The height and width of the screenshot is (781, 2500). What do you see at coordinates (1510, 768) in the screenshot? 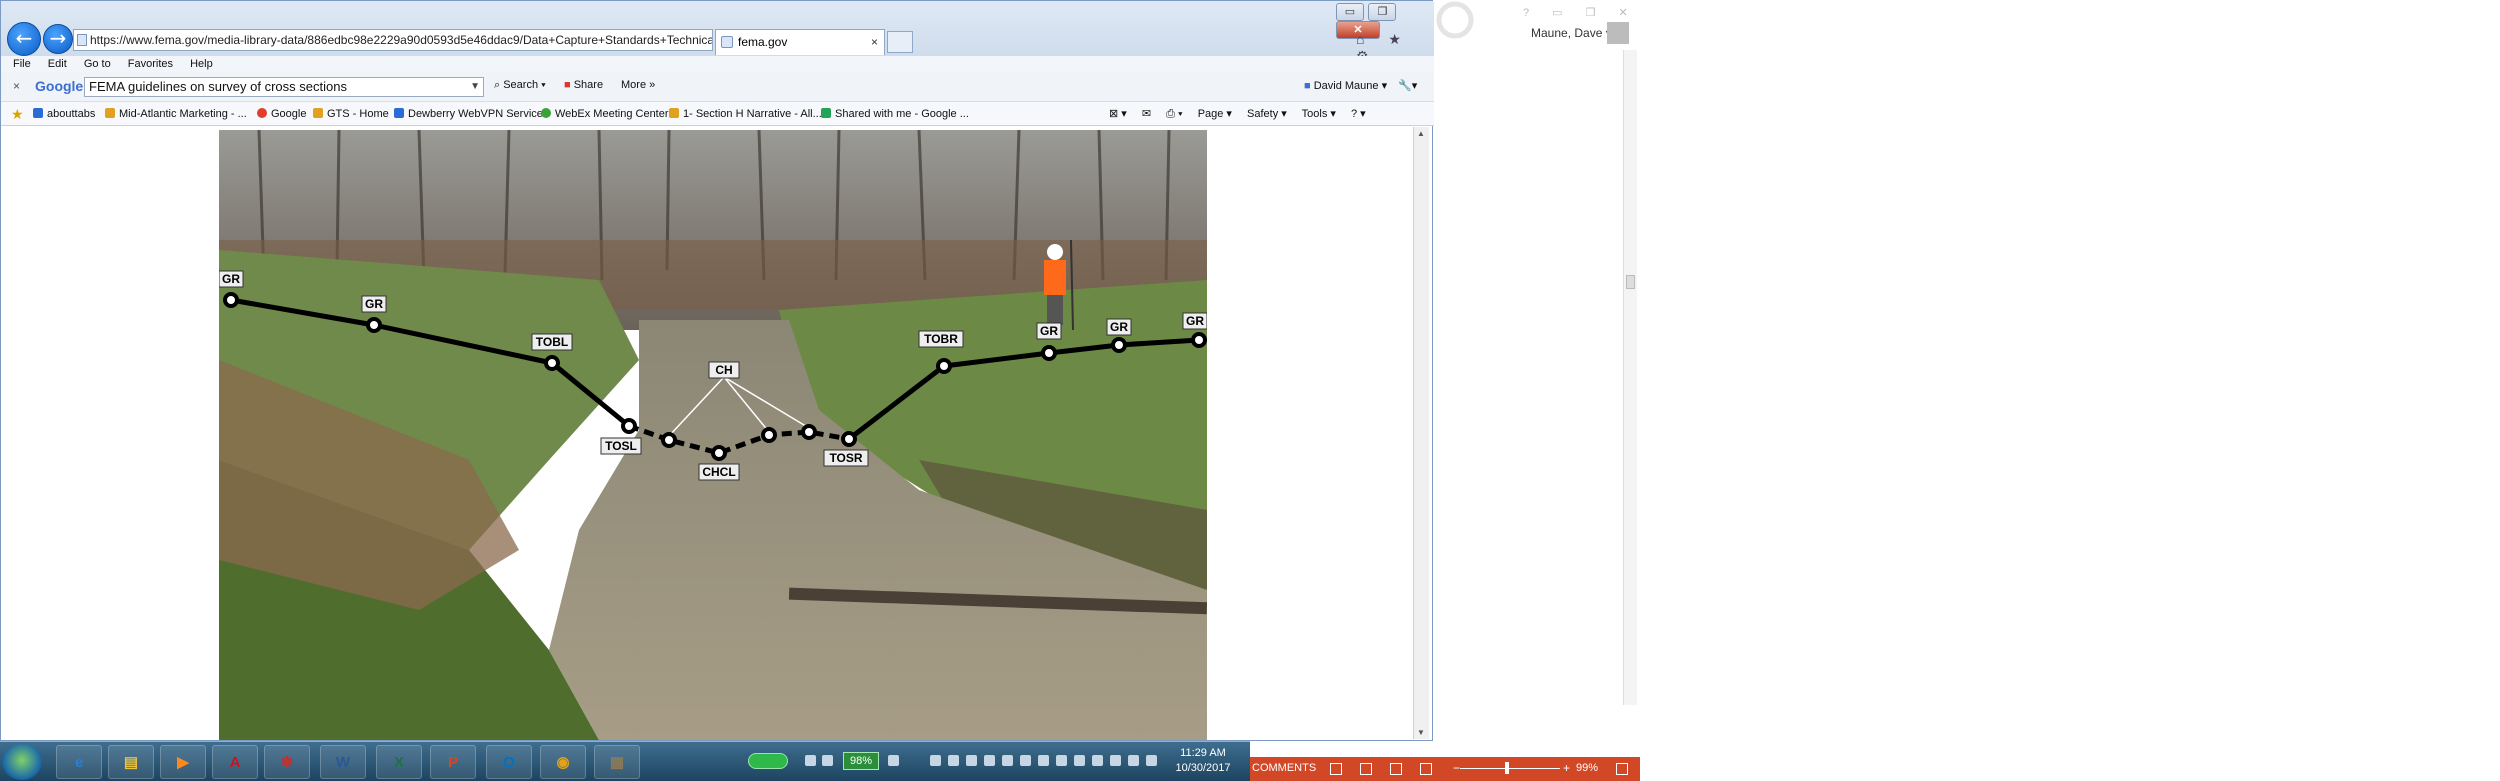
I see `zoom-slider` at bounding box center [1510, 768].